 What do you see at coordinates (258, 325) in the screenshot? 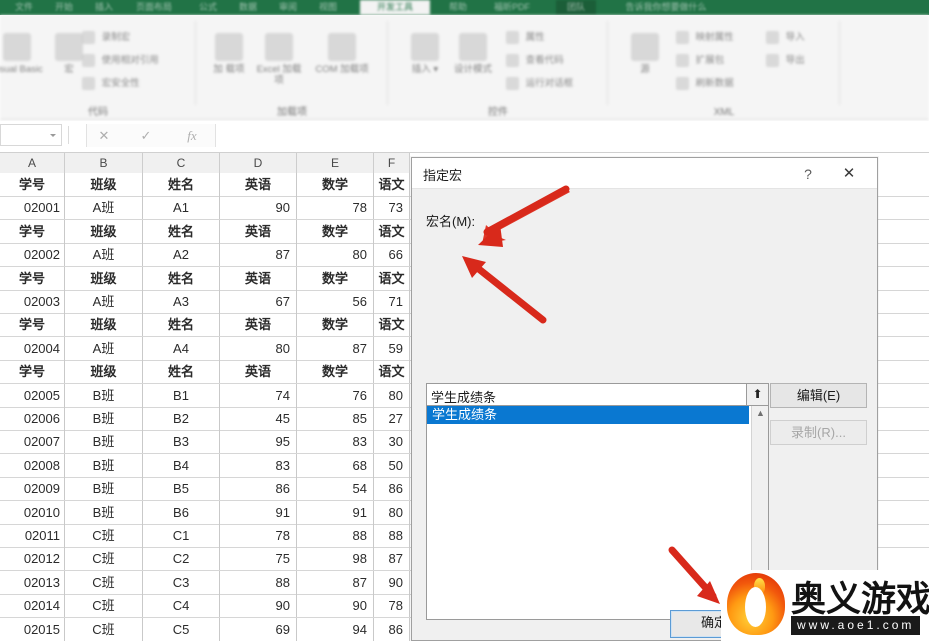
I see `cell-D7: 英语` at bounding box center [258, 325].